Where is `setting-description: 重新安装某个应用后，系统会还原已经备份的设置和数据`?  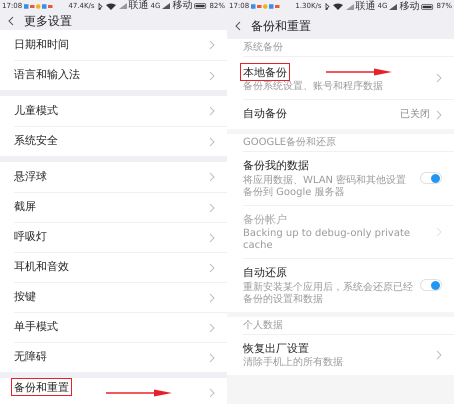 setting-description: 重新安装某个应用后，系统会还原已经备份的设置和数据 is located at coordinates (328, 294).